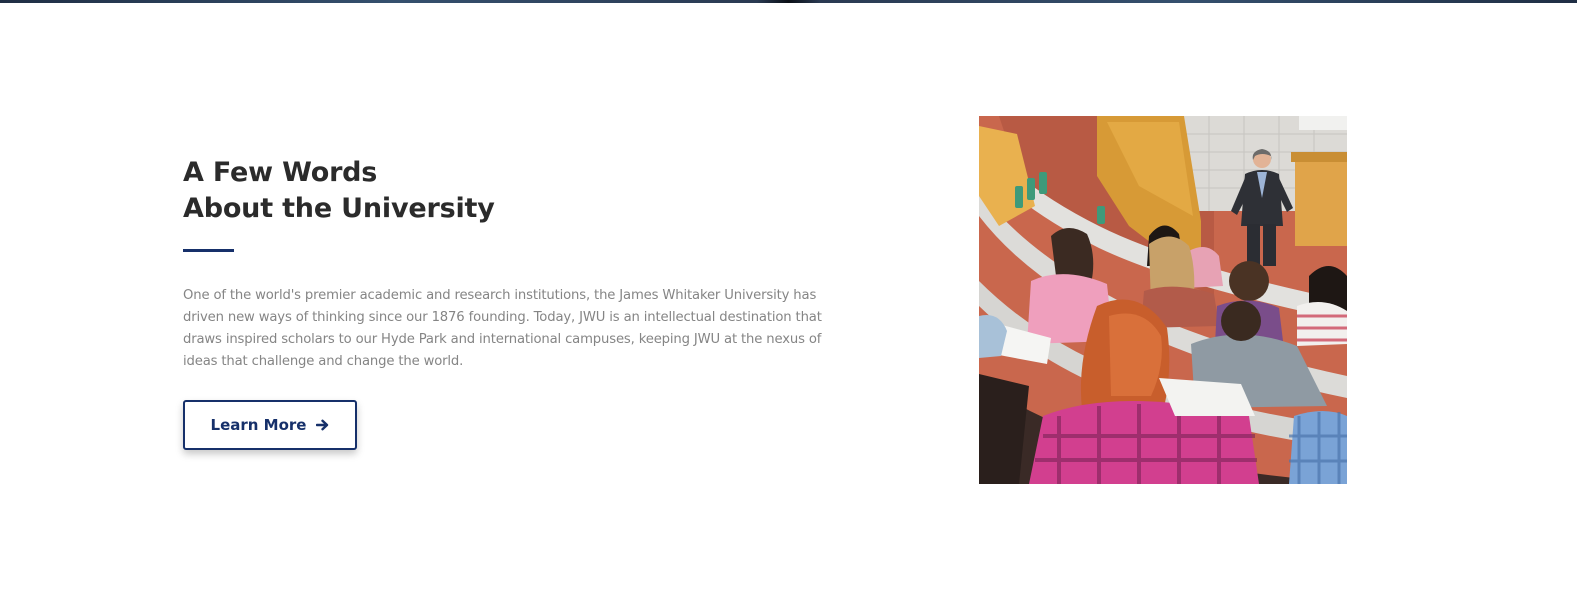 Image resolution: width=1577 pixels, height=600 pixels. I want to click on lecture-hall-photo, so click(1163, 300).